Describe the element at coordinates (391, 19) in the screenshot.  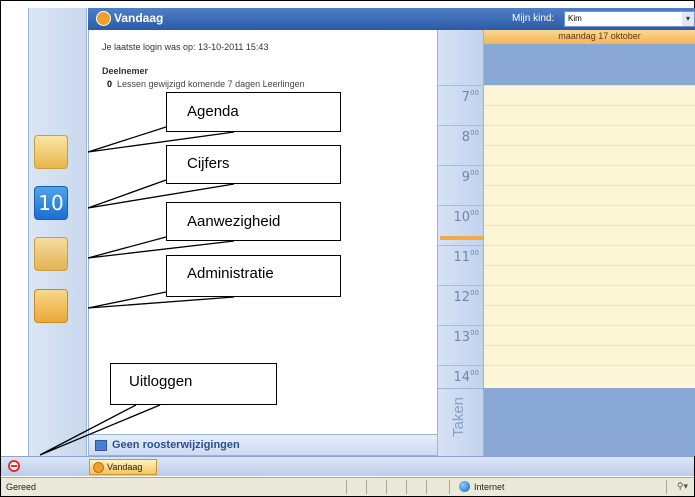
I see `page-header: Vandaag Mijn kind: Kim ▾` at that location.